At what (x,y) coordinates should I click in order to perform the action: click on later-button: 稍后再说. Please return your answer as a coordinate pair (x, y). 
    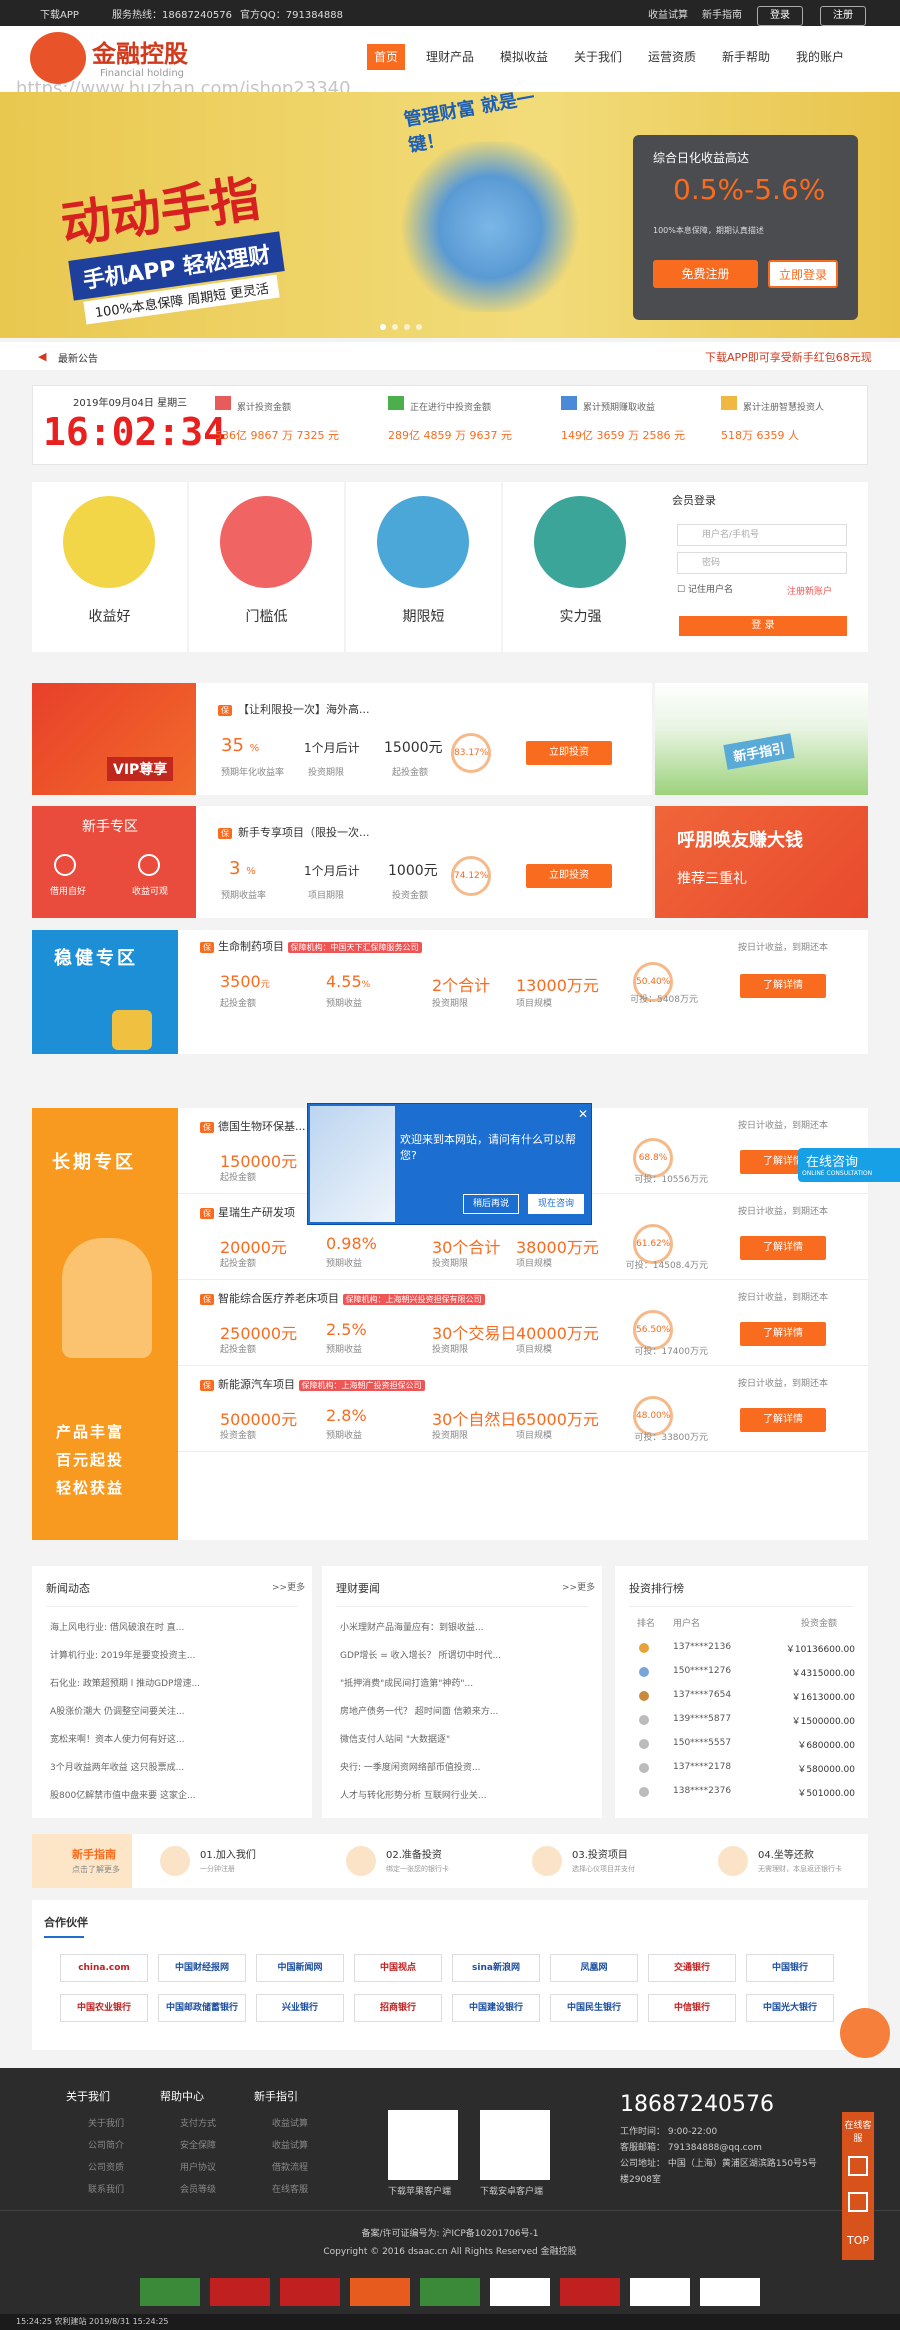
    Looking at the image, I should click on (491, 1204).